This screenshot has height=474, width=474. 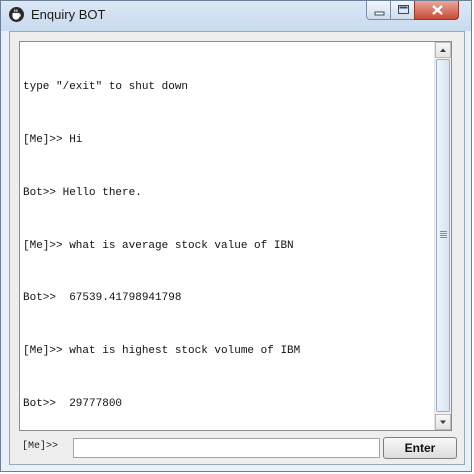 I want to click on maximize-icon, so click(x=403, y=9).